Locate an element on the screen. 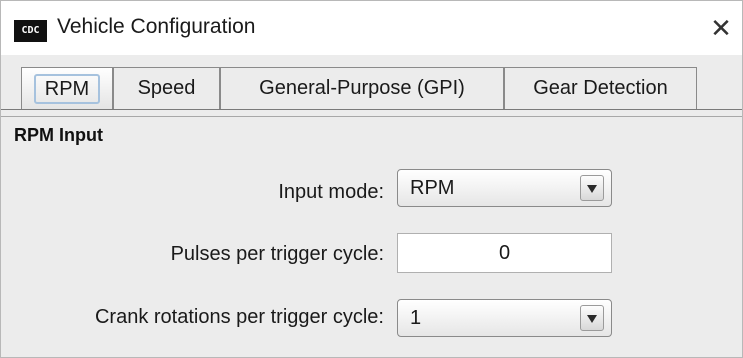 This screenshot has width=743, height=358. pulses-per-trigger-cycle-label: Pulses per trigger cycle: is located at coordinates (277, 254).